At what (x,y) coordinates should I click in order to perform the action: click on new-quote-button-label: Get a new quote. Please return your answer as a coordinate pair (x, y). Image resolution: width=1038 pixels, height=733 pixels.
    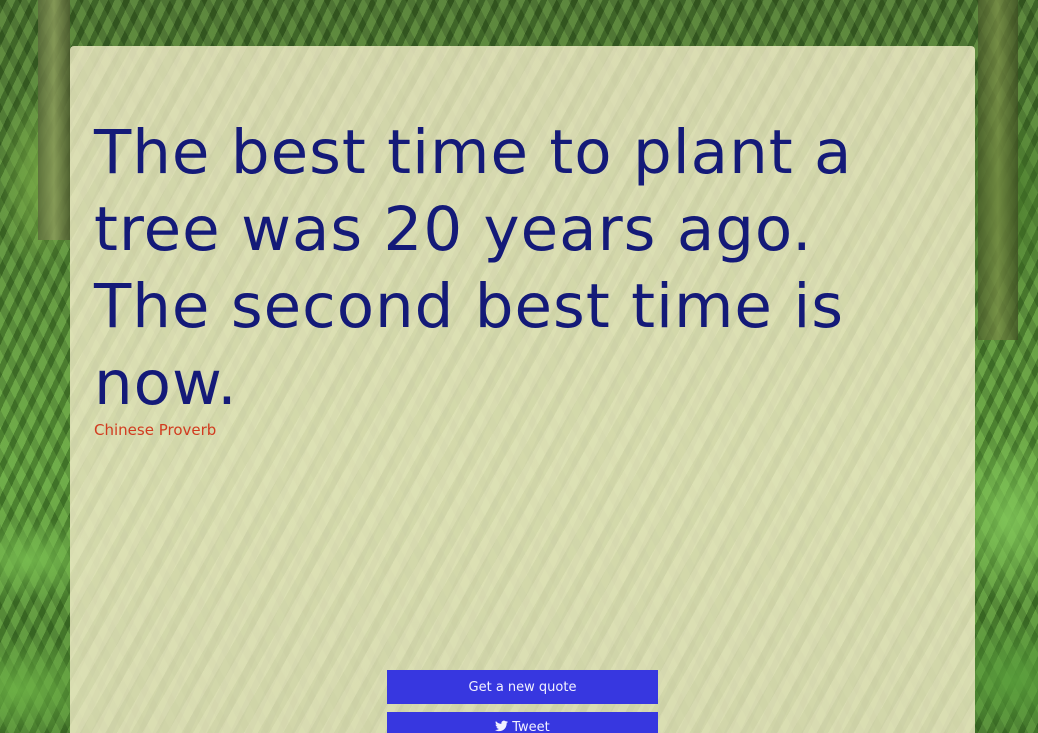
    Looking at the image, I should click on (522, 687).